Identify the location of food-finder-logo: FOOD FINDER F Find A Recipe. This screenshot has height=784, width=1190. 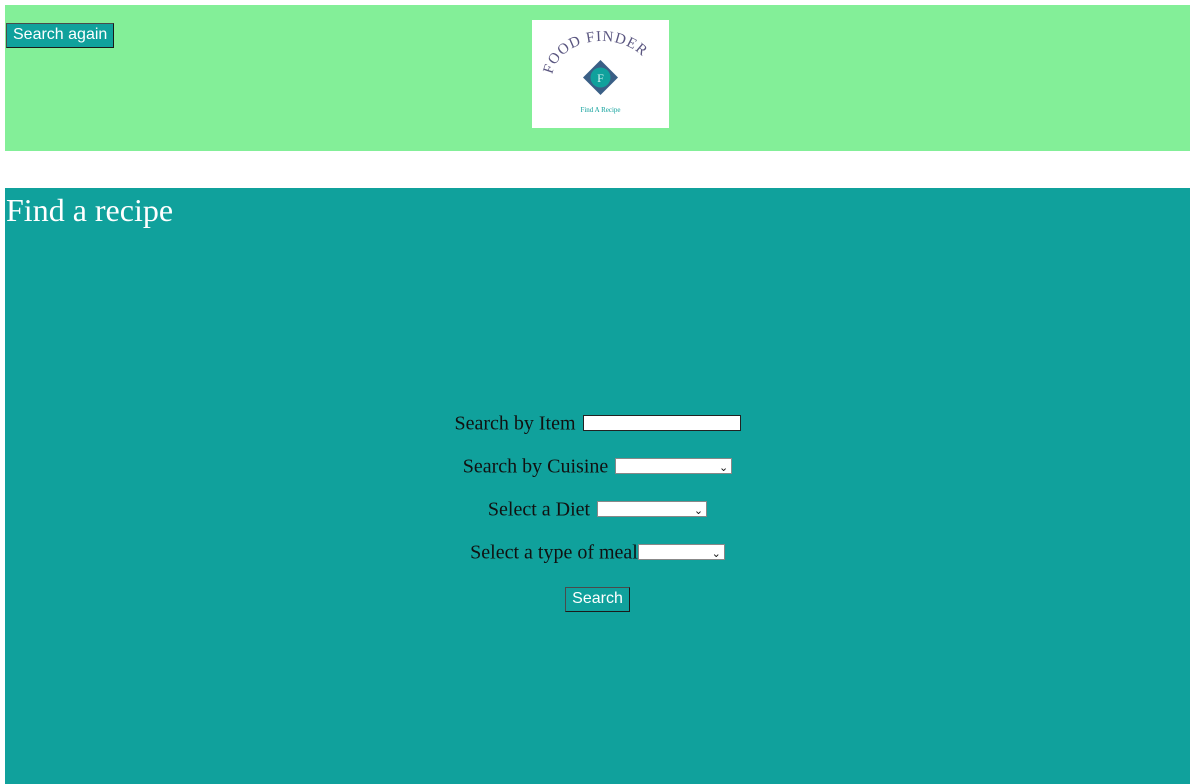
(595, 71).